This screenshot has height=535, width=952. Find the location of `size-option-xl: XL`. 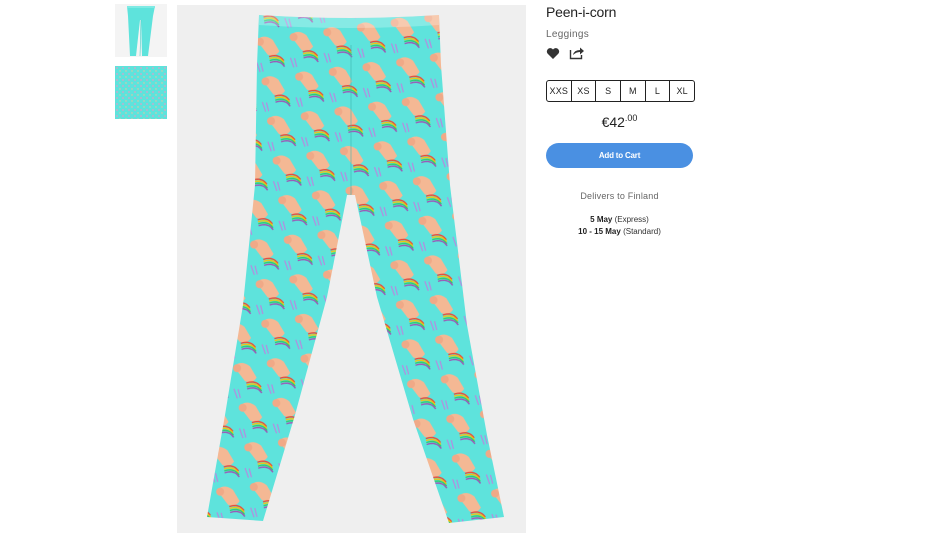

size-option-xl: XL is located at coordinates (681, 91).